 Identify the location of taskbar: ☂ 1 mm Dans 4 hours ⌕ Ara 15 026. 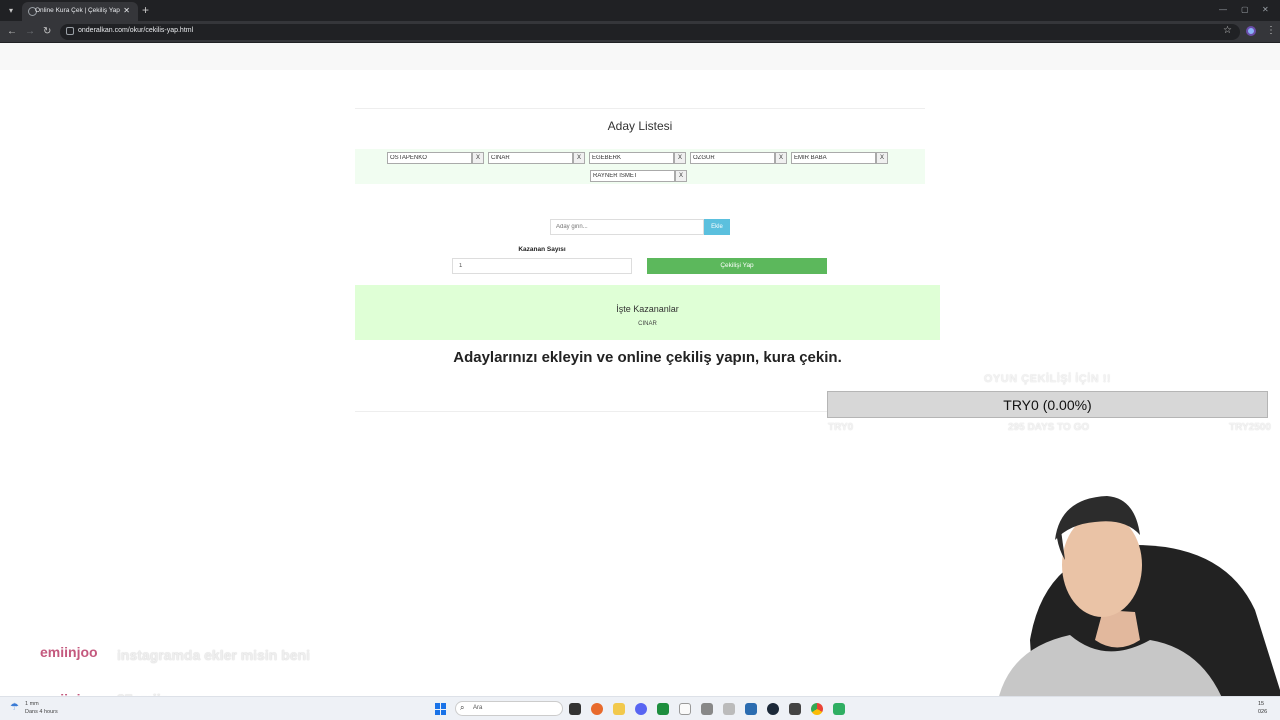
(640, 708).